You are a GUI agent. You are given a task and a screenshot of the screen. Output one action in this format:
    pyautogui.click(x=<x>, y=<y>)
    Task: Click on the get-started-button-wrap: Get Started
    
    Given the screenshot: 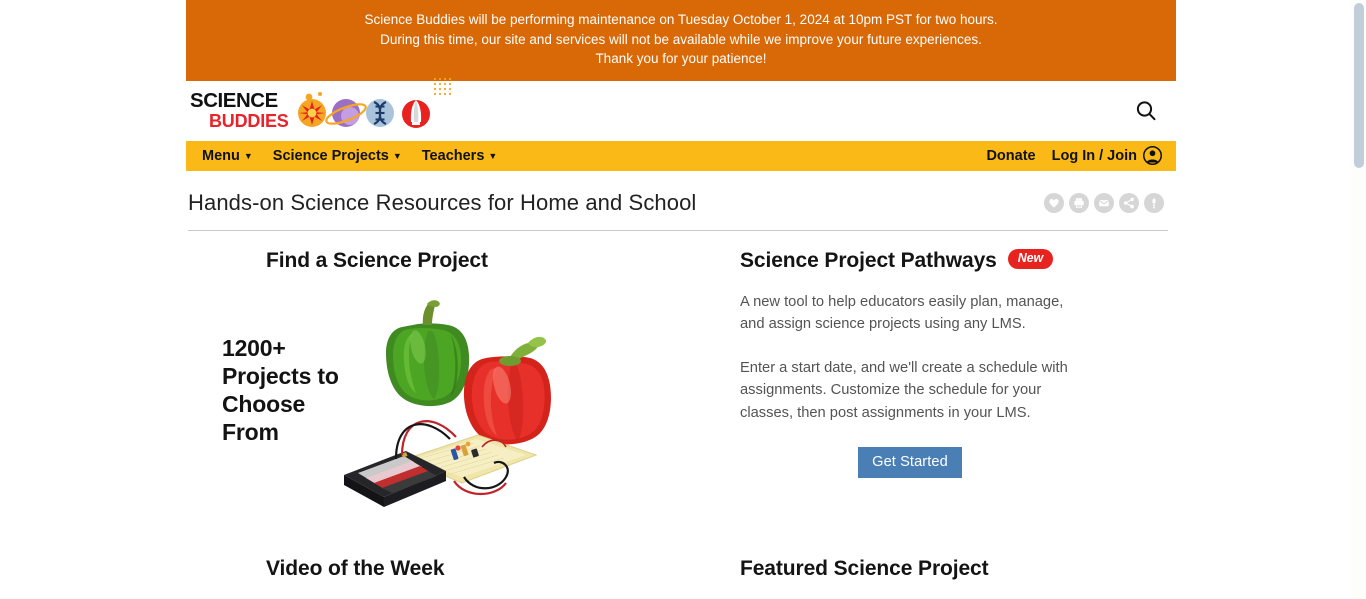 What is the action you would take?
    pyautogui.click(x=910, y=462)
    